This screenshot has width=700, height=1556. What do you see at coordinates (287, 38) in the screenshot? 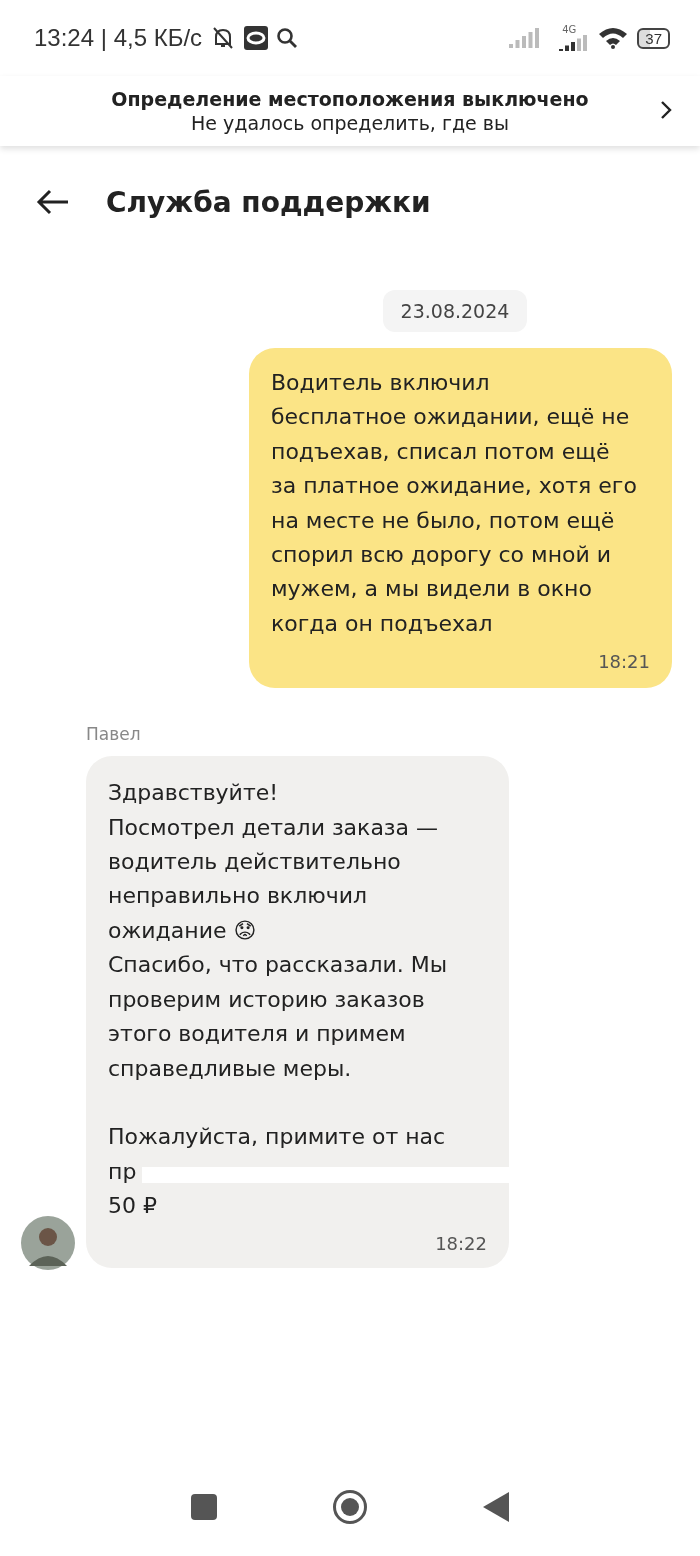
I see `search-icon` at bounding box center [287, 38].